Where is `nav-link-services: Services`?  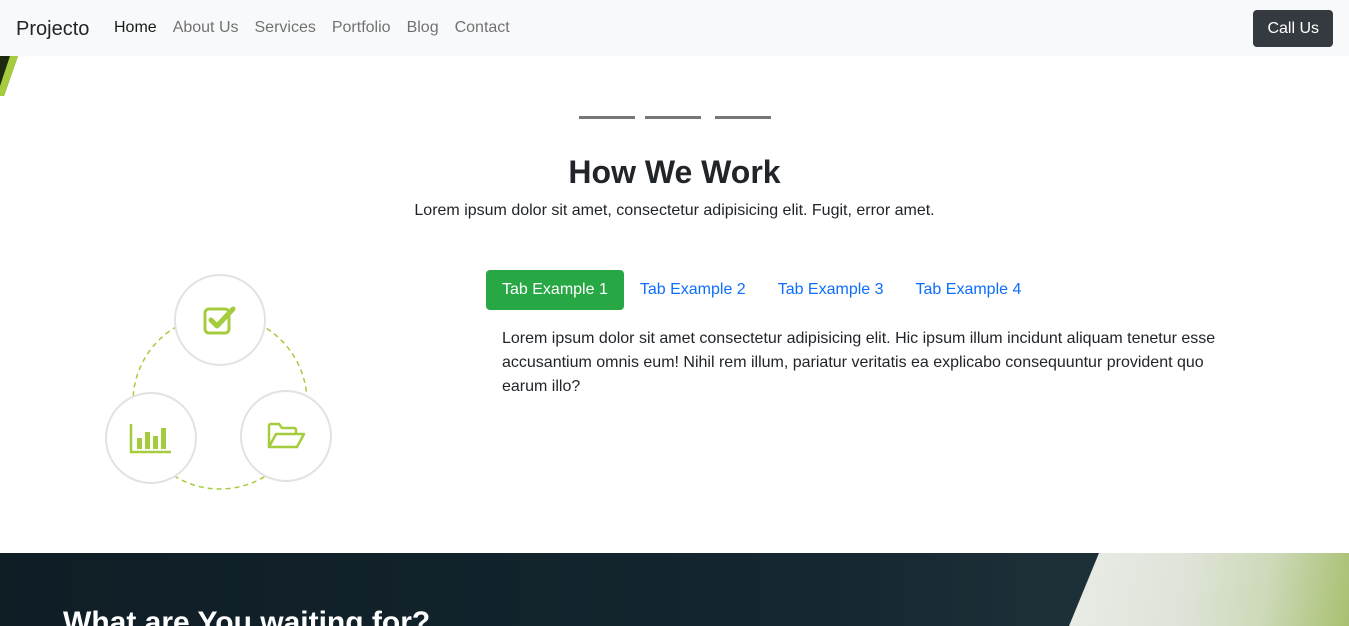 nav-link-services: Services is located at coordinates (285, 28).